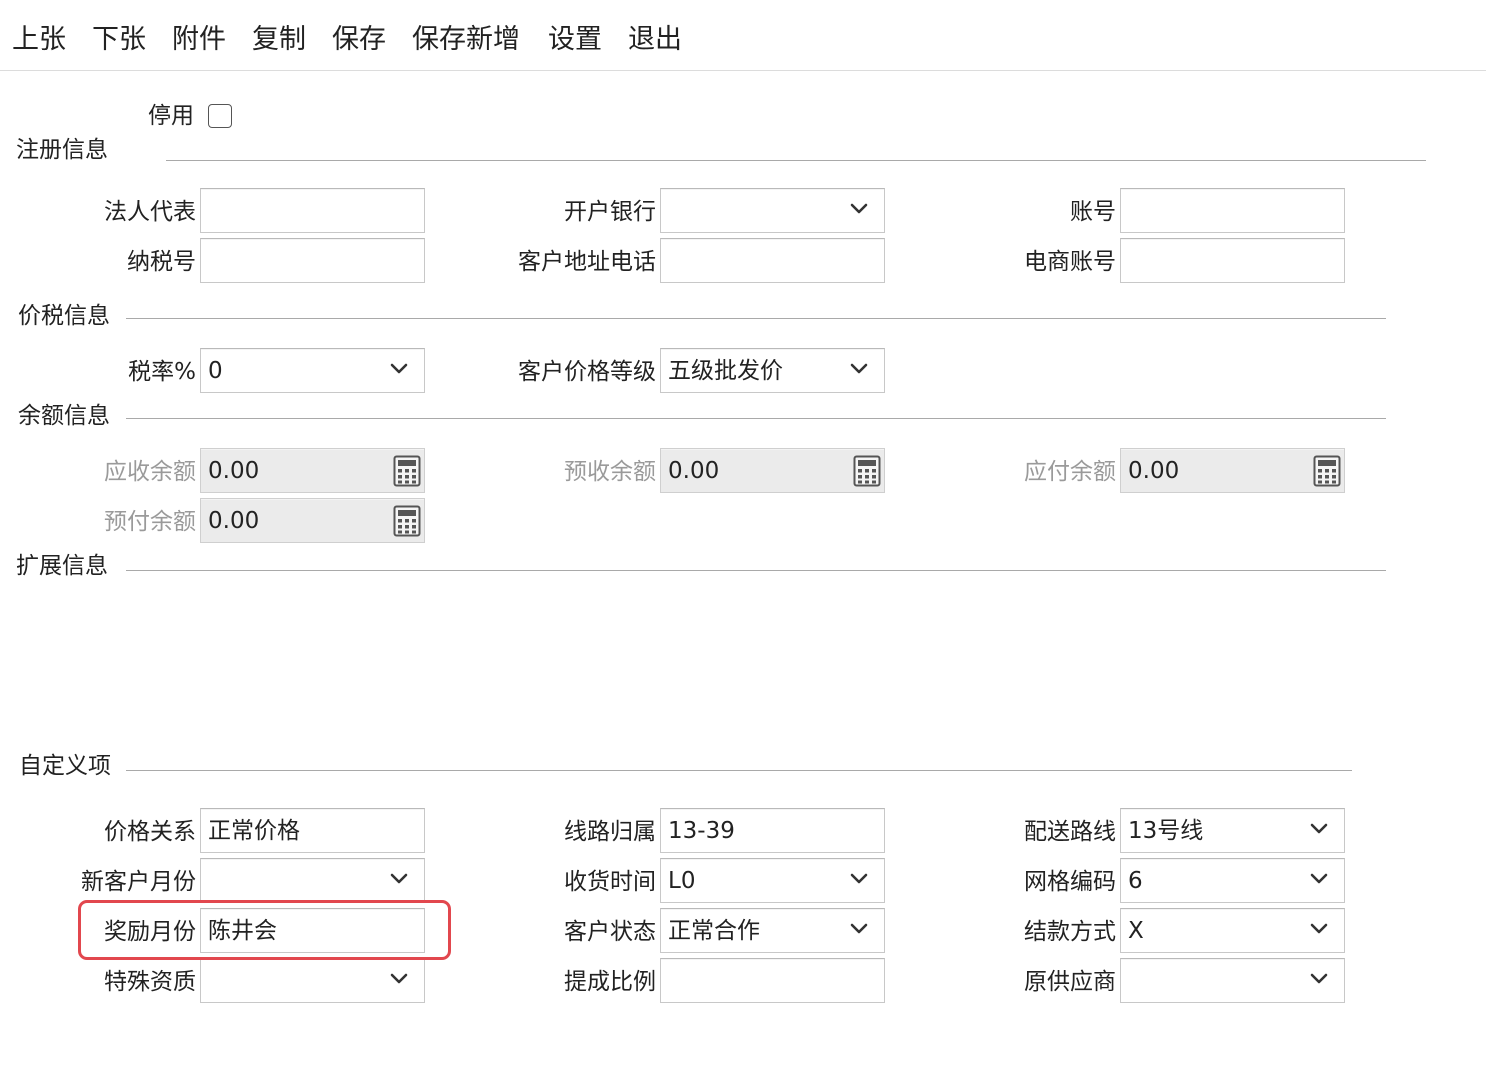 The width and height of the screenshot is (1486, 1082). I want to click on save-new-button: 保存新增, so click(466, 40).